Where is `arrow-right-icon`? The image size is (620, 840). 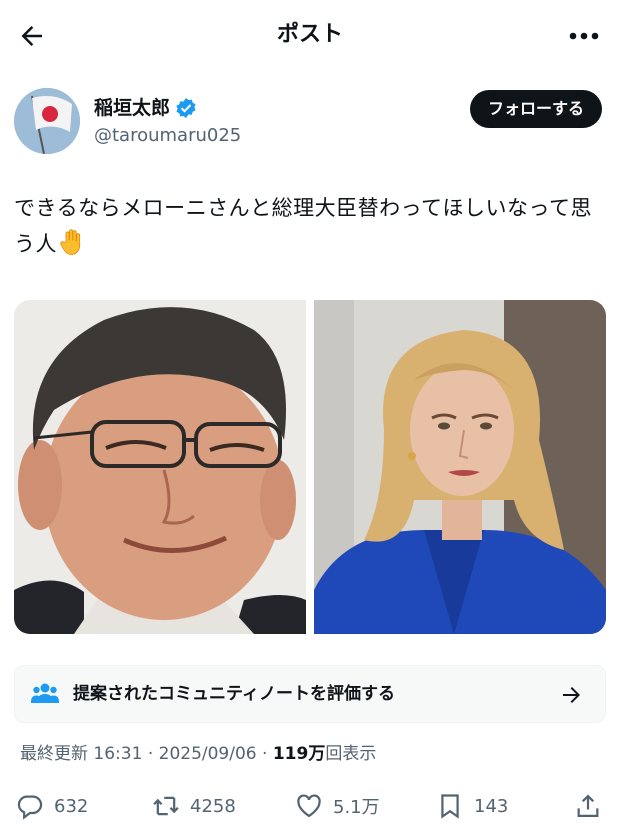 arrow-right-icon is located at coordinates (571, 695).